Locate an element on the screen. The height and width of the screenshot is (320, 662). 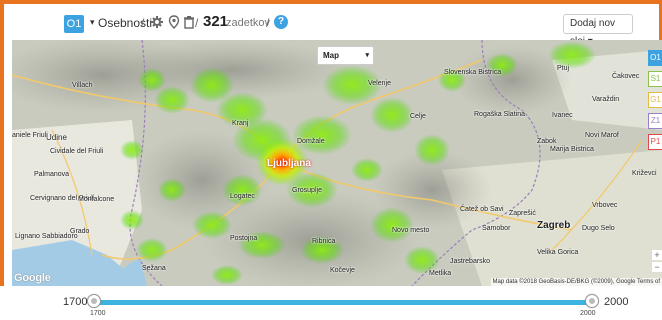
place-label: Novi Marof is located at coordinates (602, 135).